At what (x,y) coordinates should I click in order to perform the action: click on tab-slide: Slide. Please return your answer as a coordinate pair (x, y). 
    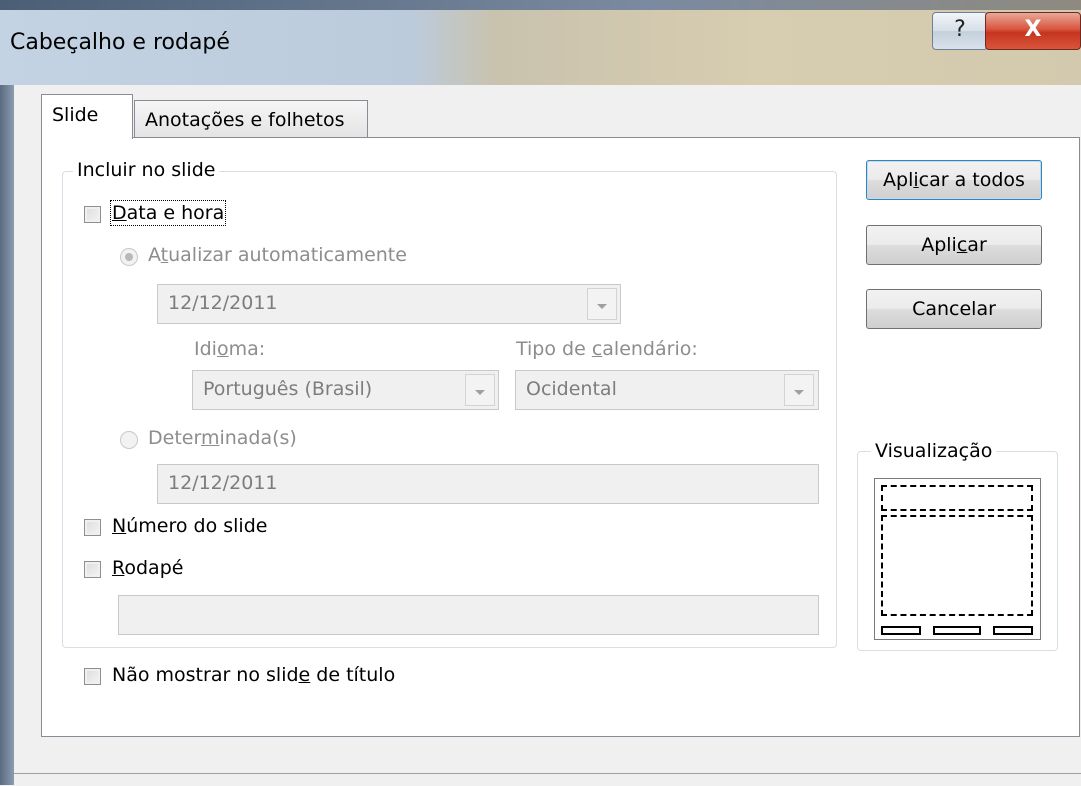
    Looking at the image, I should click on (87, 116).